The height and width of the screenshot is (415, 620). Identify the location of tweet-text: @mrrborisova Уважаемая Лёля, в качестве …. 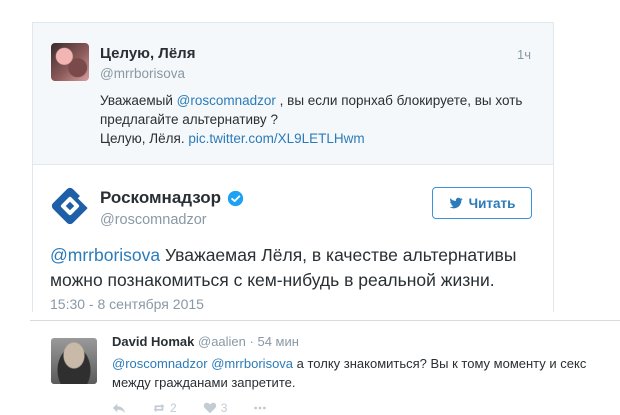
(290, 268).